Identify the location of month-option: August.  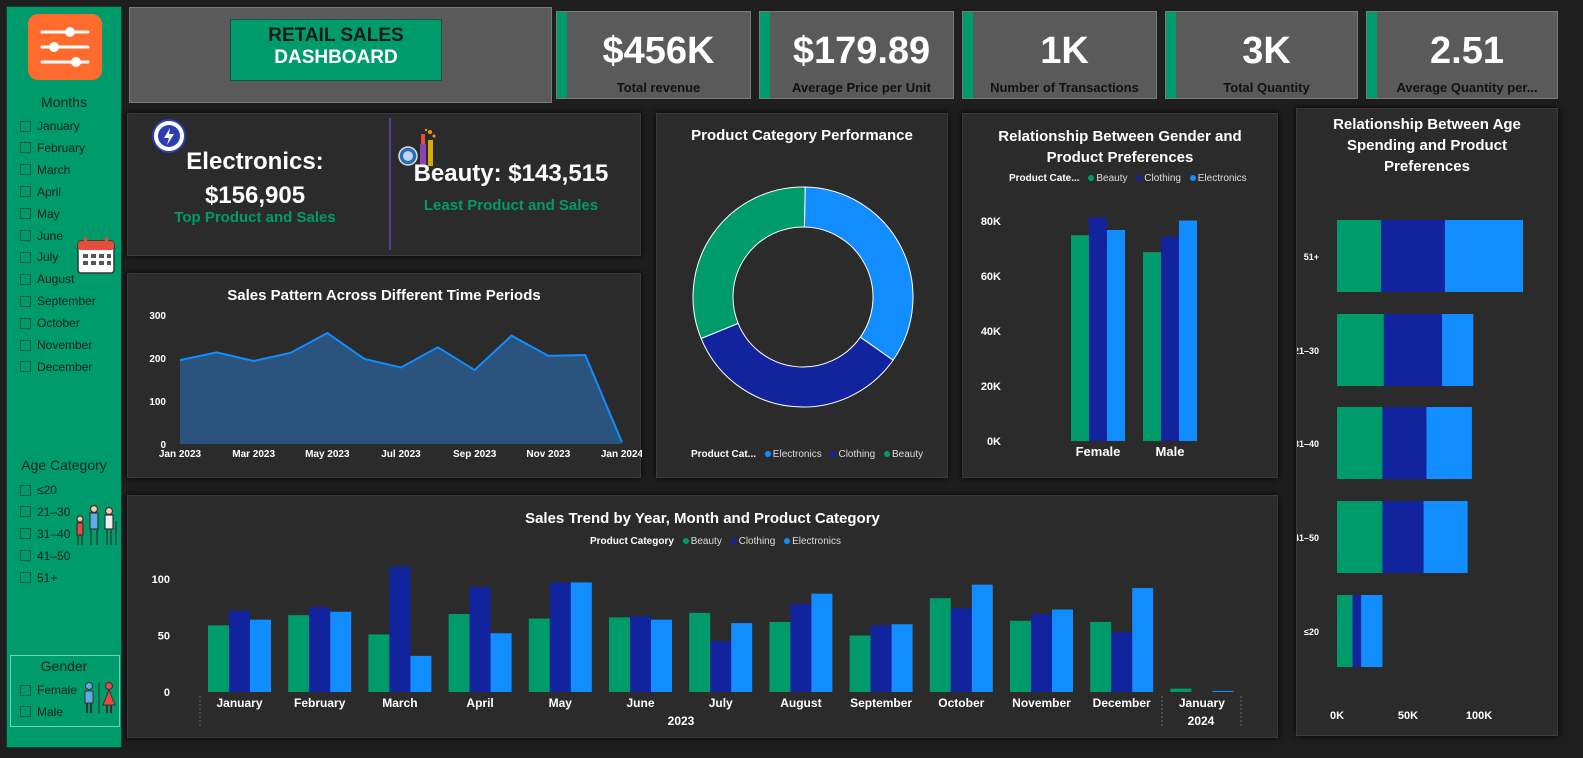
(47, 279).